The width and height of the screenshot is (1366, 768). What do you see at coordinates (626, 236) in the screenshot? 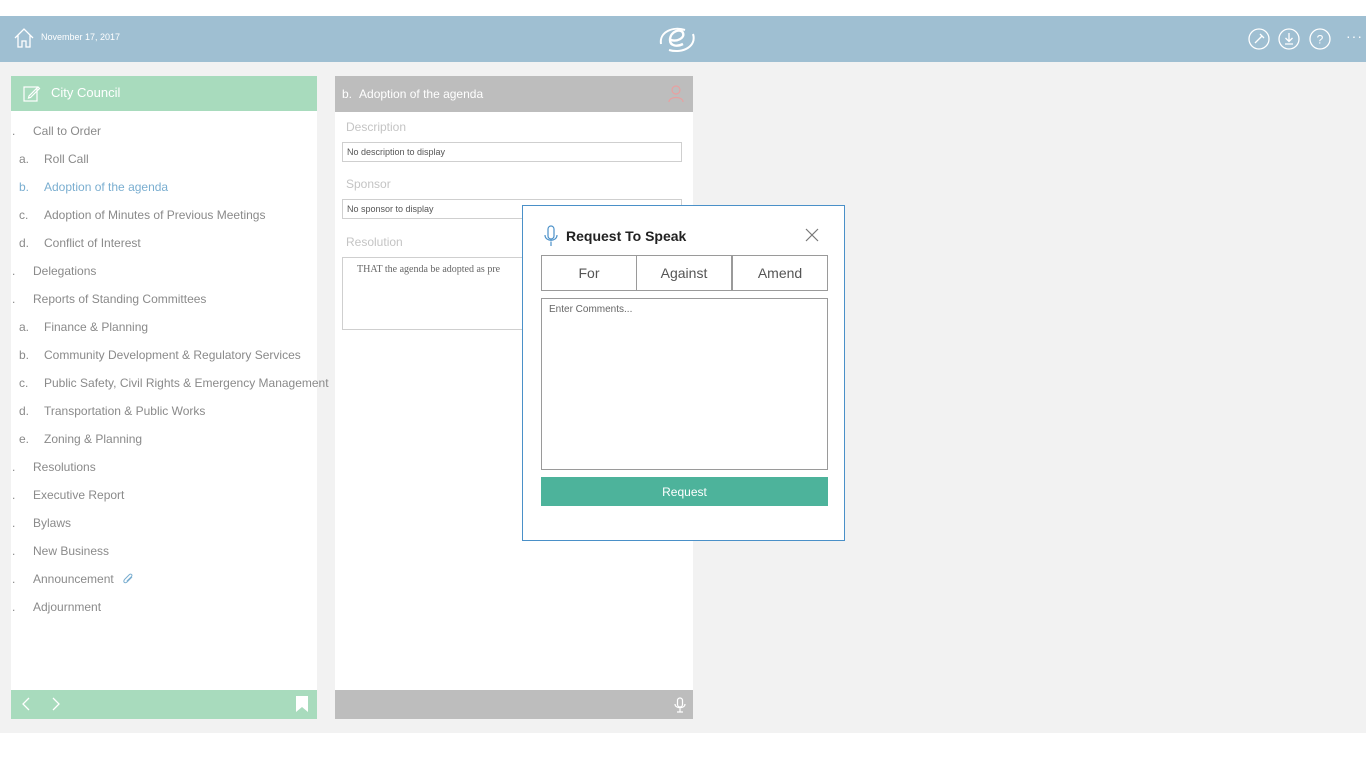
I see `dialog-title: Request To Speak` at bounding box center [626, 236].